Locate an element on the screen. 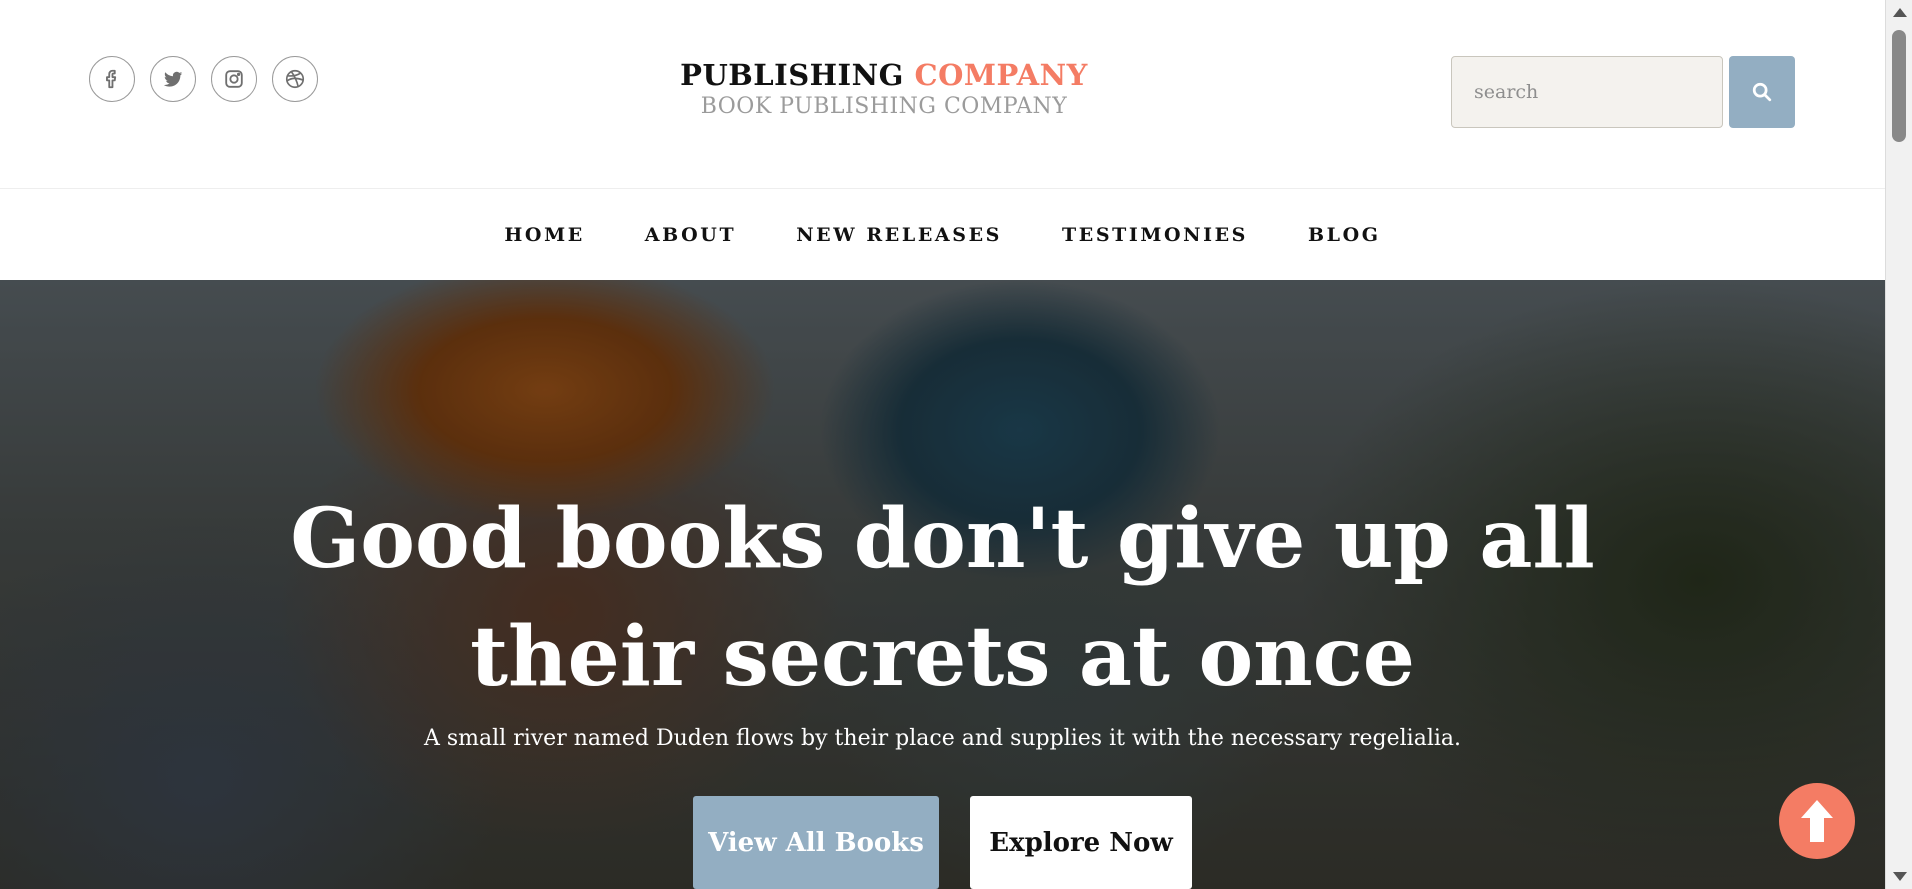 The height and width of the screenshot is (889, 1912). scroll-up-arrow-icon is located at coordinates (1900, 12).